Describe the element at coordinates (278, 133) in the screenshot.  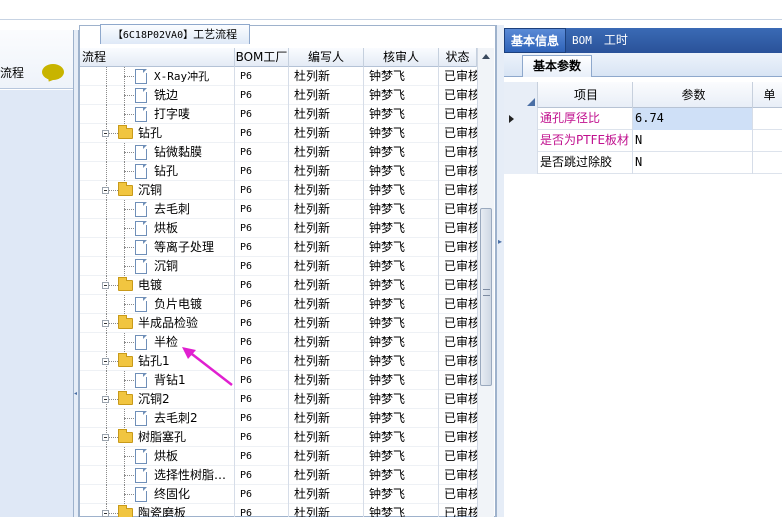
I see `table-row: 钻孔 P6 杜列新 钟梦飞 已审核` at that location.